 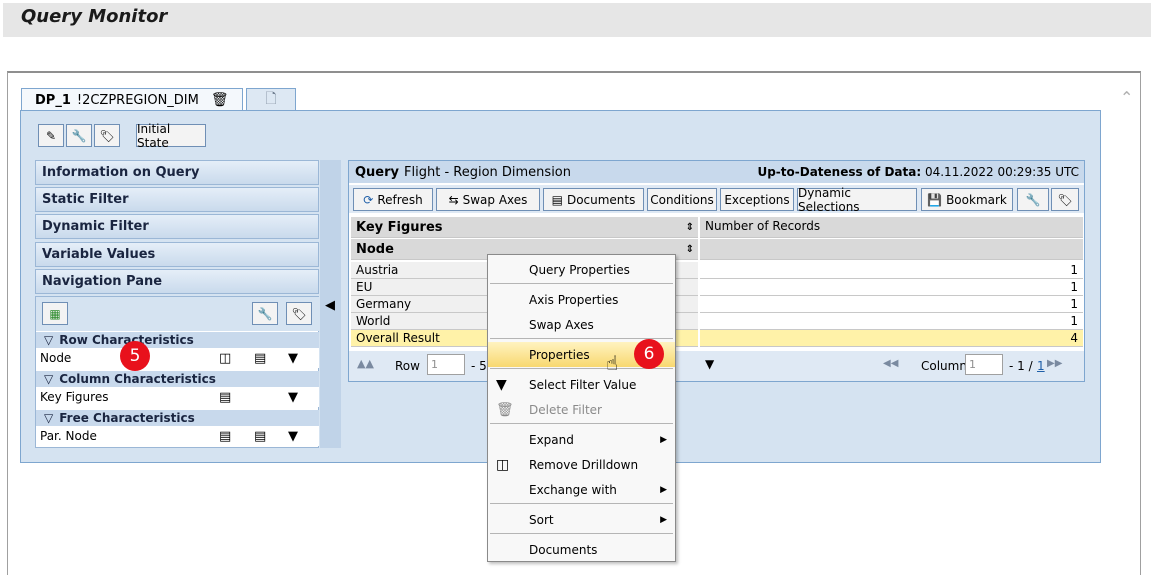 What do you see at coordinates (581, 299) in the screenshot?
I see `menu-item-axis-properties: Axis Properties` at bounding box center [581, 299].